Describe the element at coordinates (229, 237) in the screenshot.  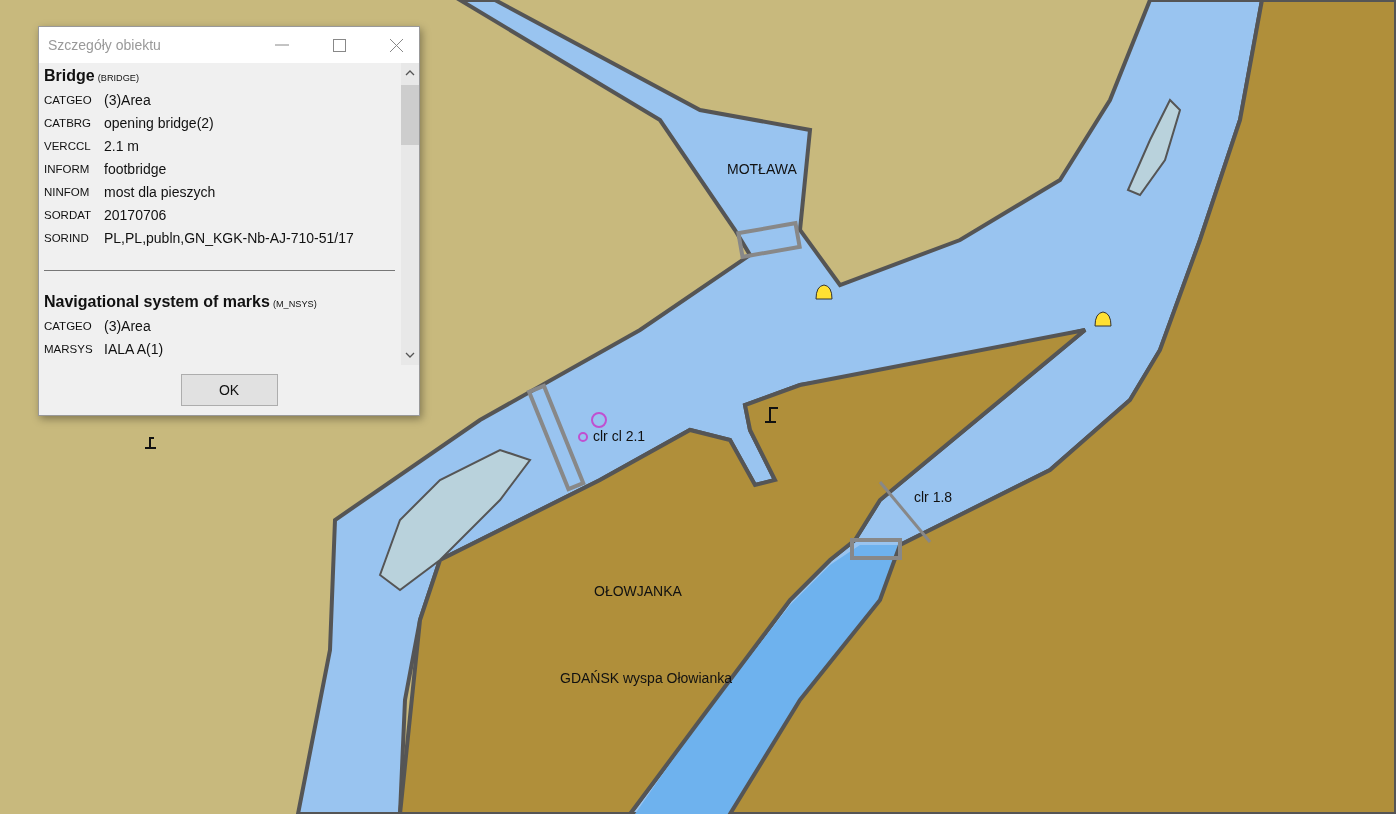
I see `attribute-value: PL,PL,publn,GN_KGK-Nb-AJ-710-51/17` at that location.